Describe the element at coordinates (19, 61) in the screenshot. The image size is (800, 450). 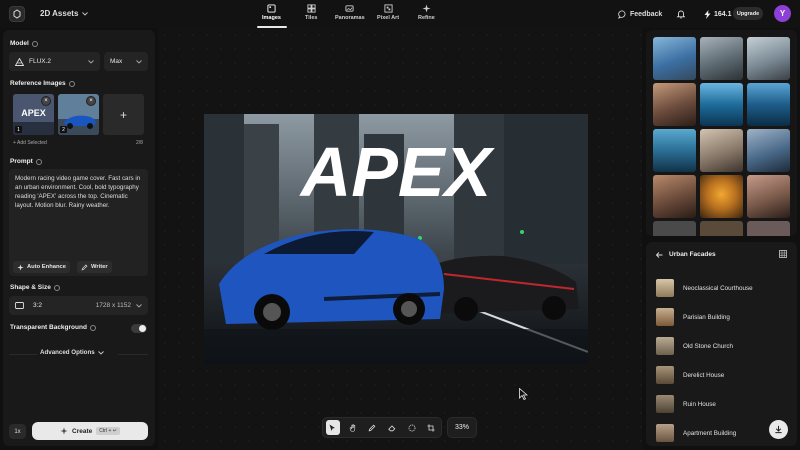
I see `flux-logo-icon` at that location.